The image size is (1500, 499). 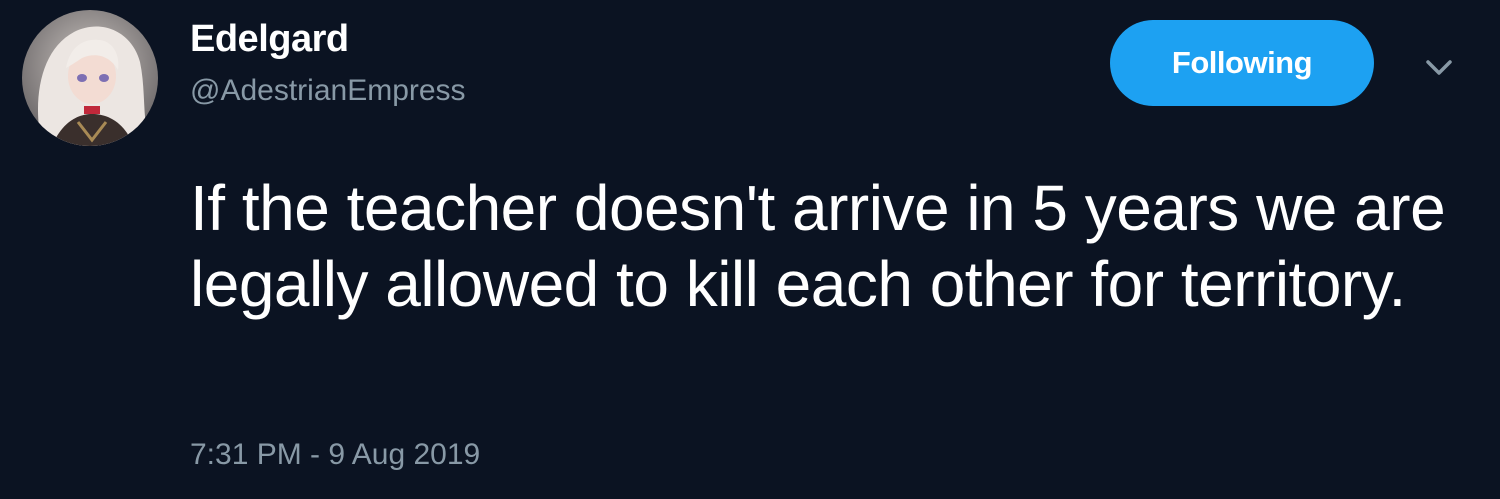 What do you see at coordinates (1439, 68) in the screenshot?
I see `chevron-down-icon` at bounding box center [1439, 68].